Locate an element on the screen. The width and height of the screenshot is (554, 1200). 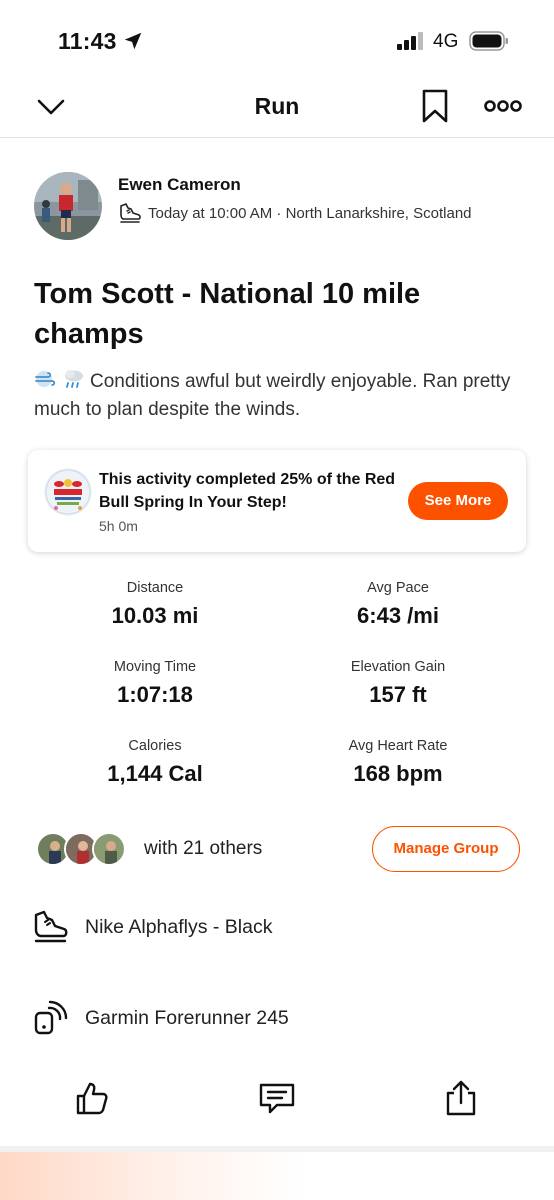
gear-device-row: Garmin Forerunner 245 is located at coordinates (277, 1018).